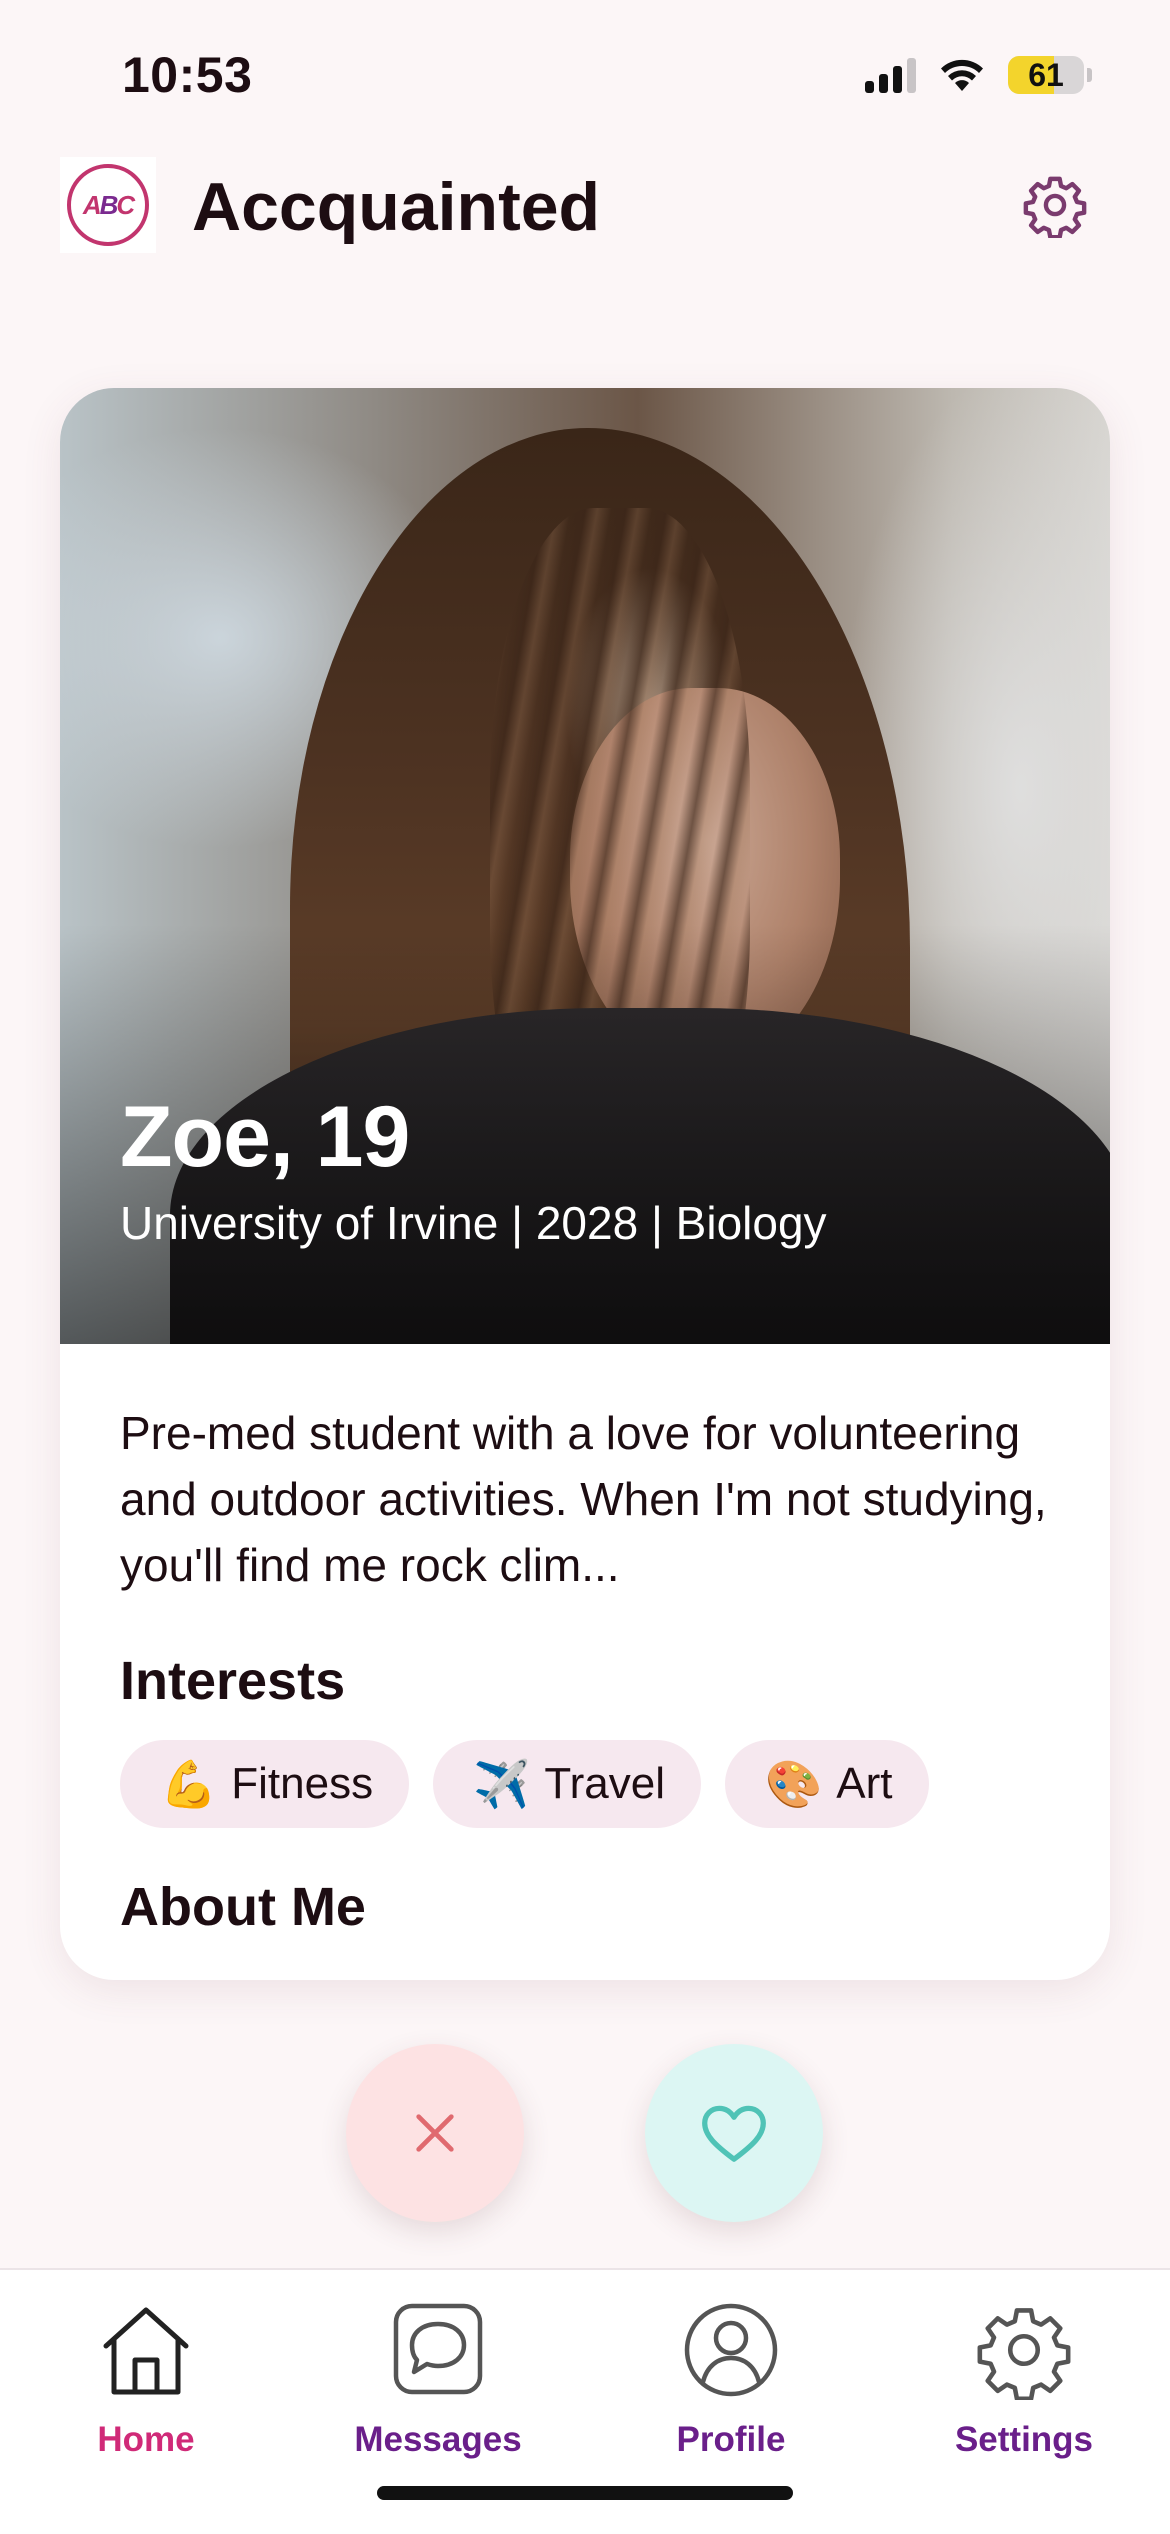 The image size is (1170, 2534). Describe the element at coordinates (473, 1223) in the screenshot. I see `profile-school-info: University of Irvine | 2028 | Biology` at that location.